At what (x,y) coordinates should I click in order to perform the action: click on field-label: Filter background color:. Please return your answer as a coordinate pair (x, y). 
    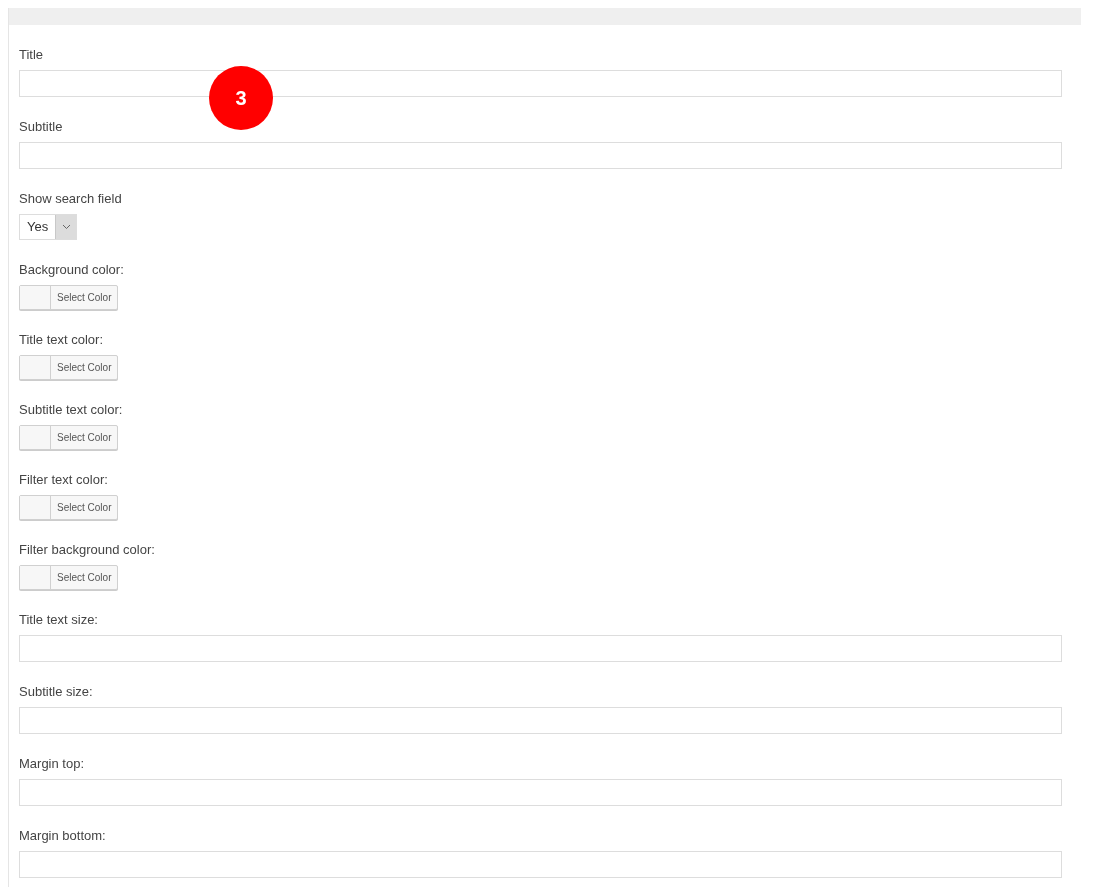
    Looking at the image, I should click on (87, 550).